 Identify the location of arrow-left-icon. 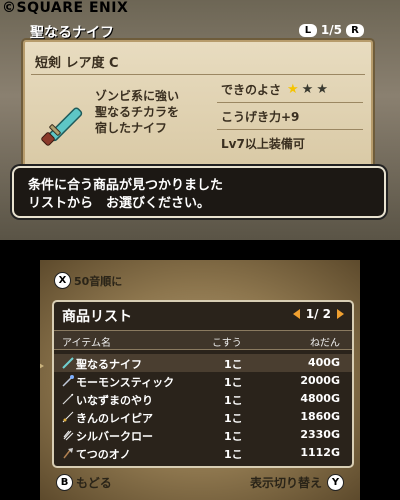
(296, 314).